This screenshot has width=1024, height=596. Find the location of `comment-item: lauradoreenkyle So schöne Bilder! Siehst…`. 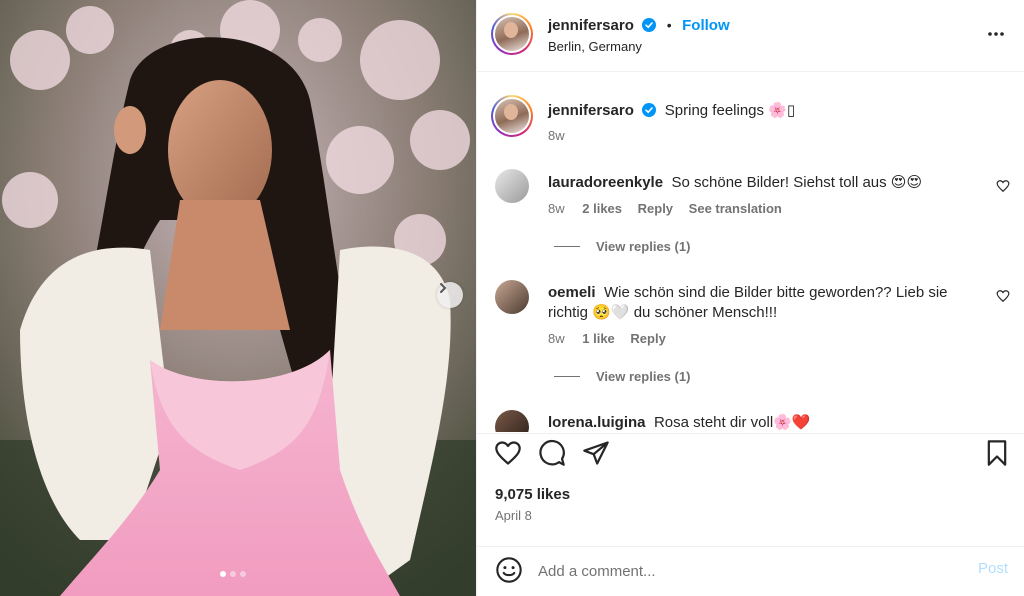

comment-item: lauradoreenkyle So schöne Bilder! Siehst… is located at coordinates (768, 182).